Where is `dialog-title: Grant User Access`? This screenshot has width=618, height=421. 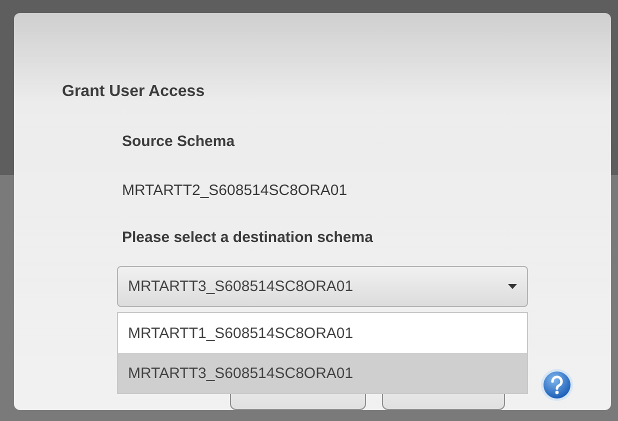 dialog-title: Grant User Access is located at coordinates (134, 92).